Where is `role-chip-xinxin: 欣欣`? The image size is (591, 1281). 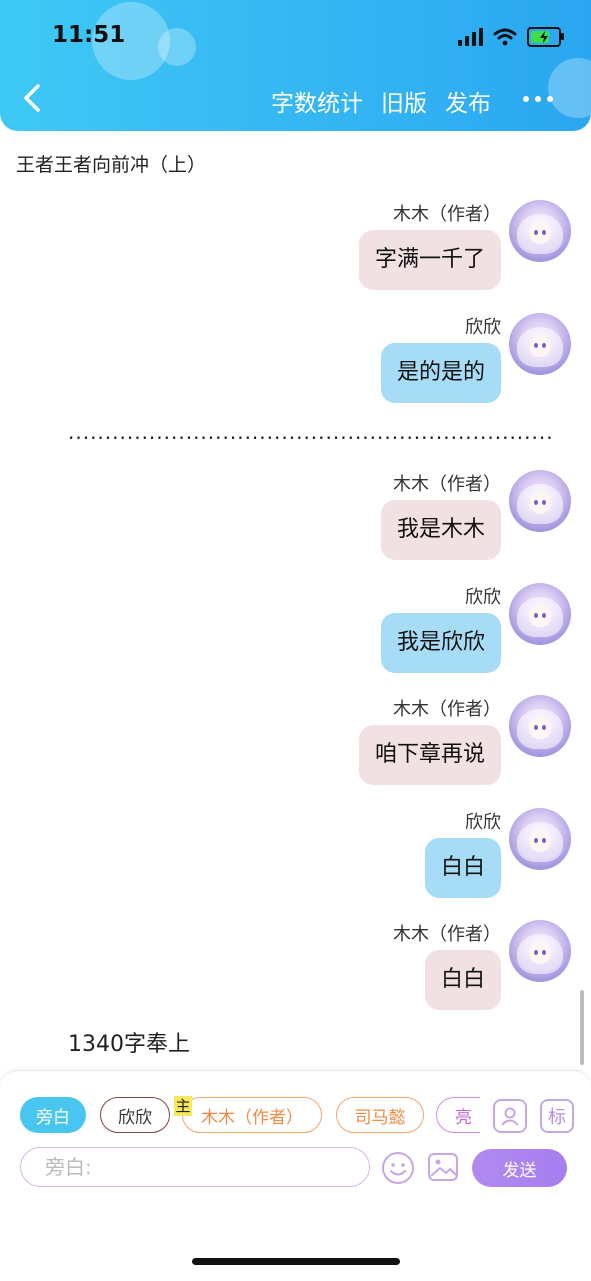 role-chip-xinxin: 欣欣 is located at coordinates (135, 1115).